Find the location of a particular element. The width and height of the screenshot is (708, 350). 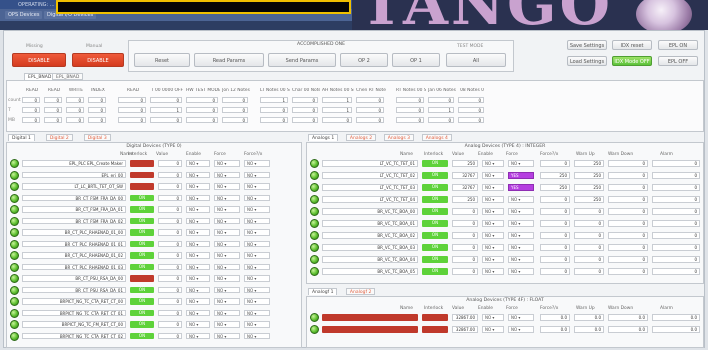

tab-digital-1: Digital 1 is located at coordinates (21, 137).